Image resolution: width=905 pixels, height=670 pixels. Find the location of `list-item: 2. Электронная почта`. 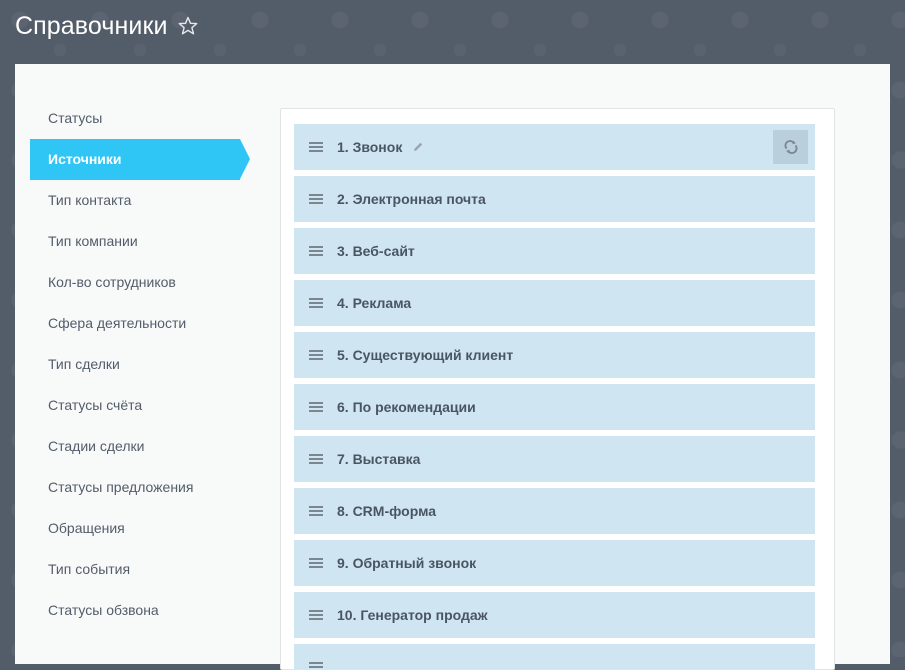

list-item: 2. Электронная почта is located at coordinates (554, 199).